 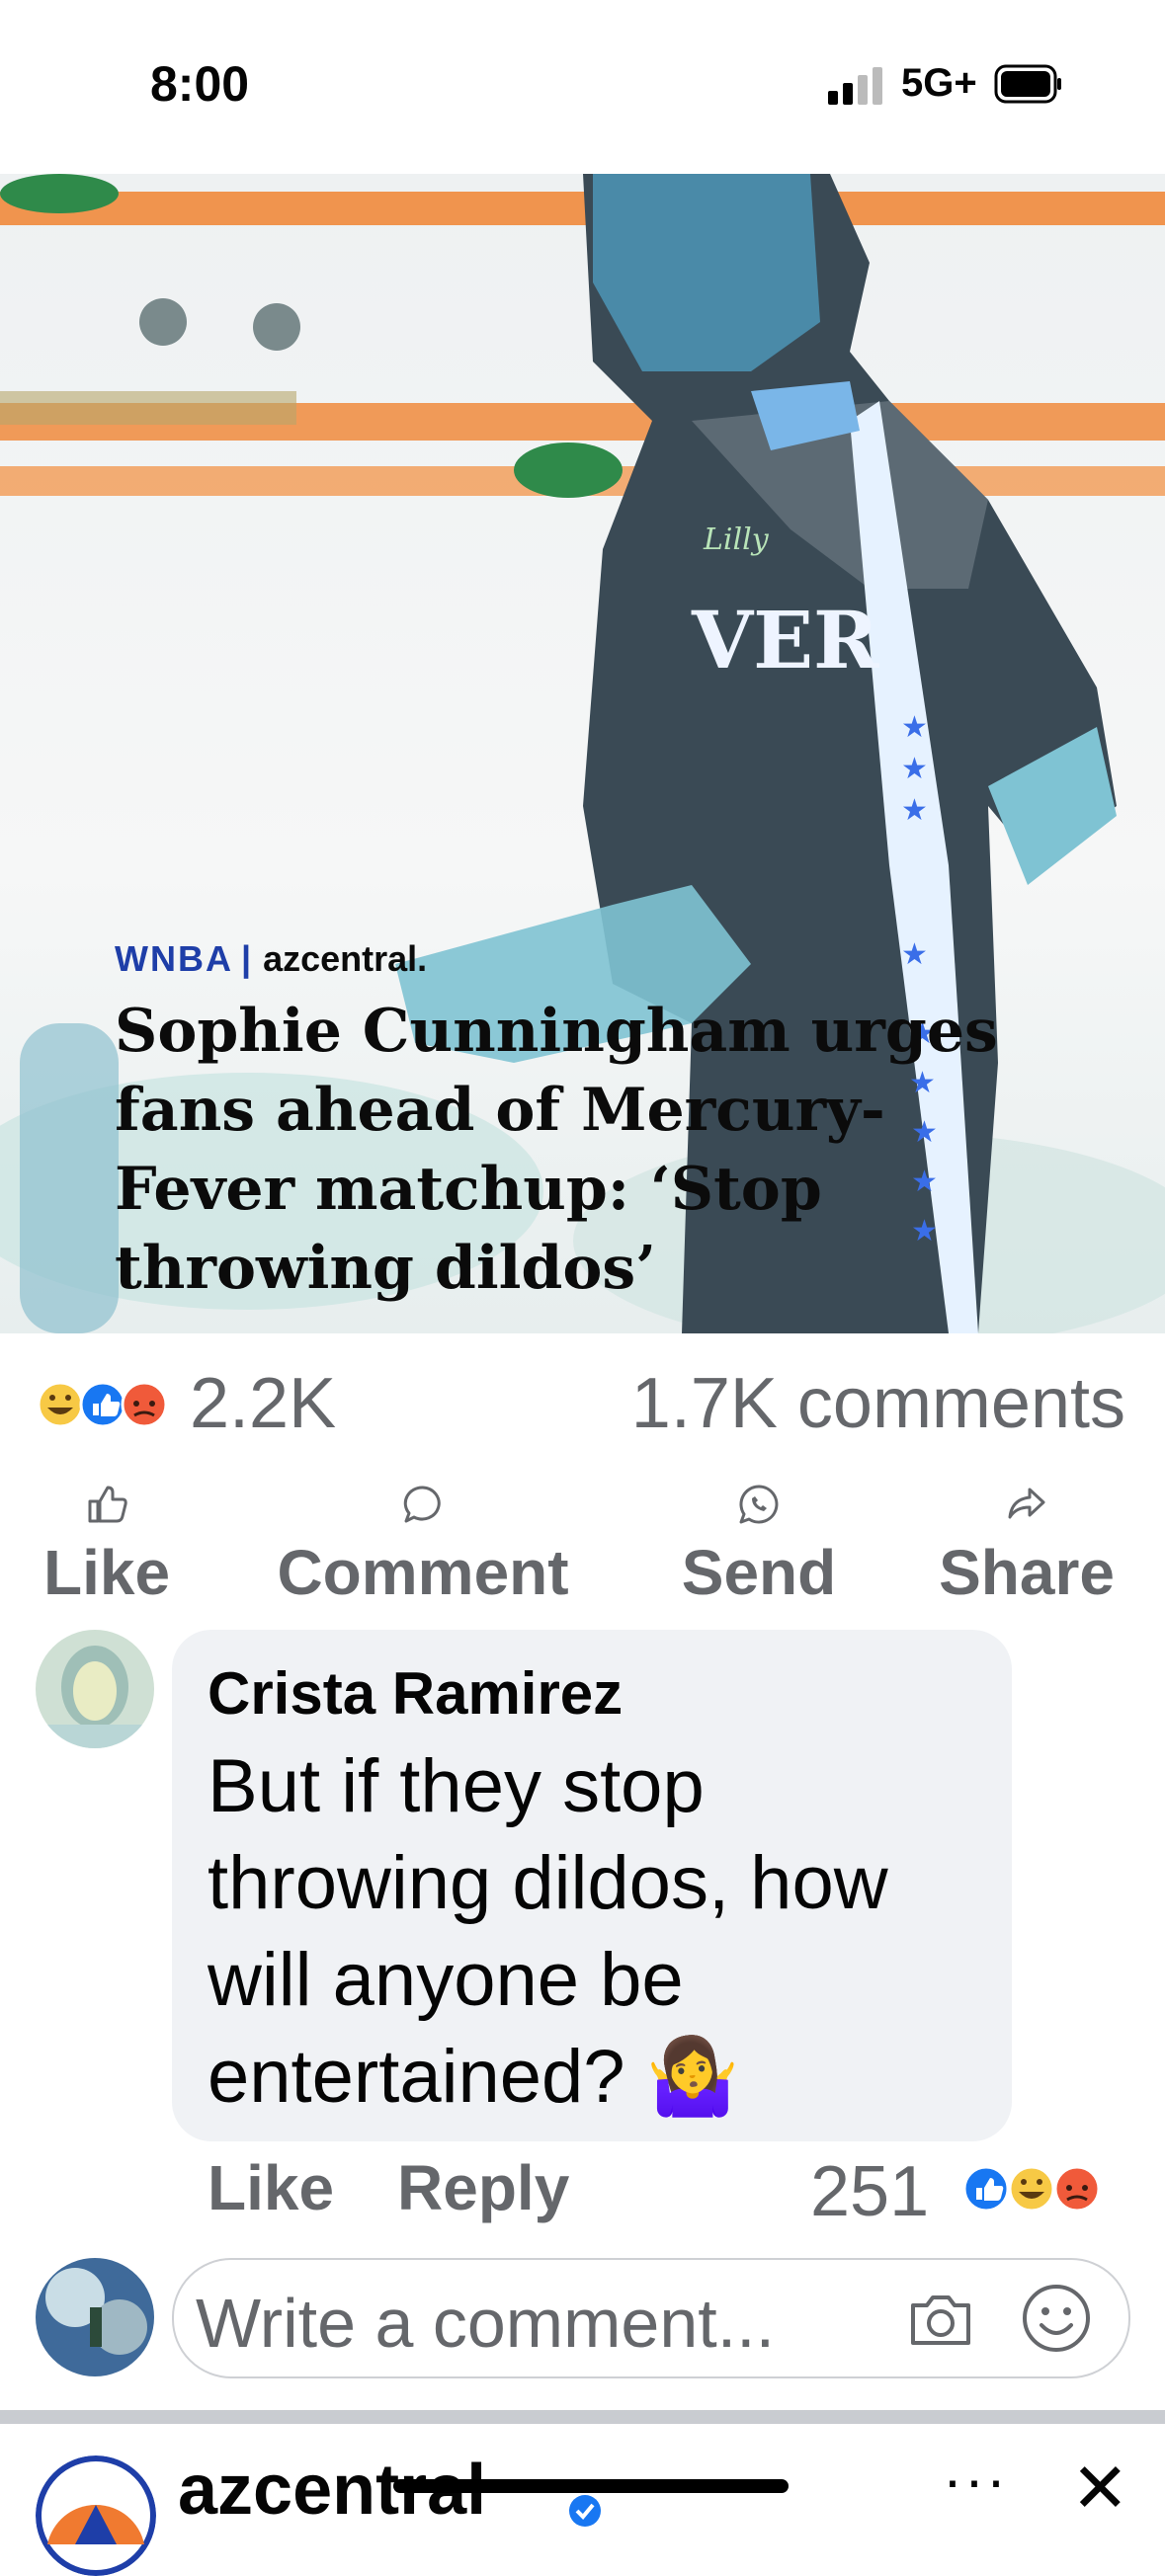 What do you see at coordinates (759, 1572) in the screenshot?
I see `send-label: Send` at bounding box center [759, 1572].